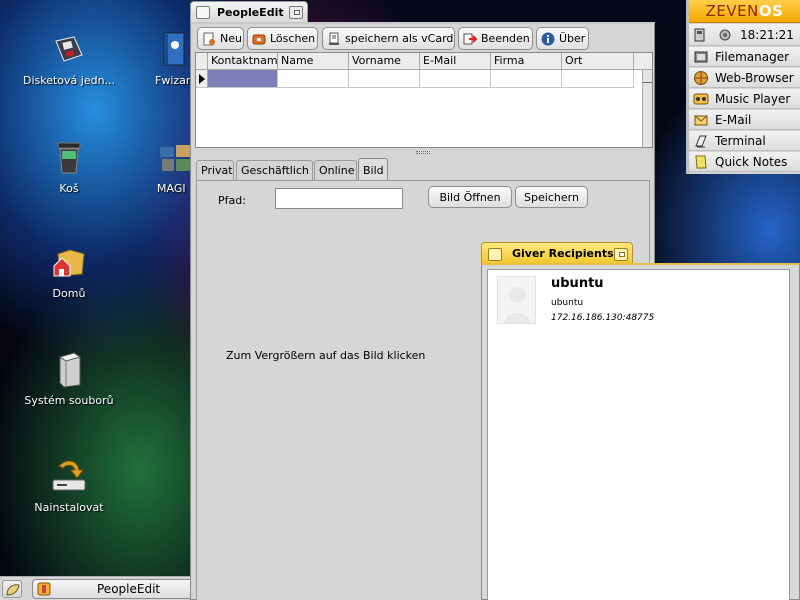 The height and width of the screenshot is (600, 800). Describe the element at coordinates (771, 11) in the screenshot. I see `logo-text-os: OS` at that location.